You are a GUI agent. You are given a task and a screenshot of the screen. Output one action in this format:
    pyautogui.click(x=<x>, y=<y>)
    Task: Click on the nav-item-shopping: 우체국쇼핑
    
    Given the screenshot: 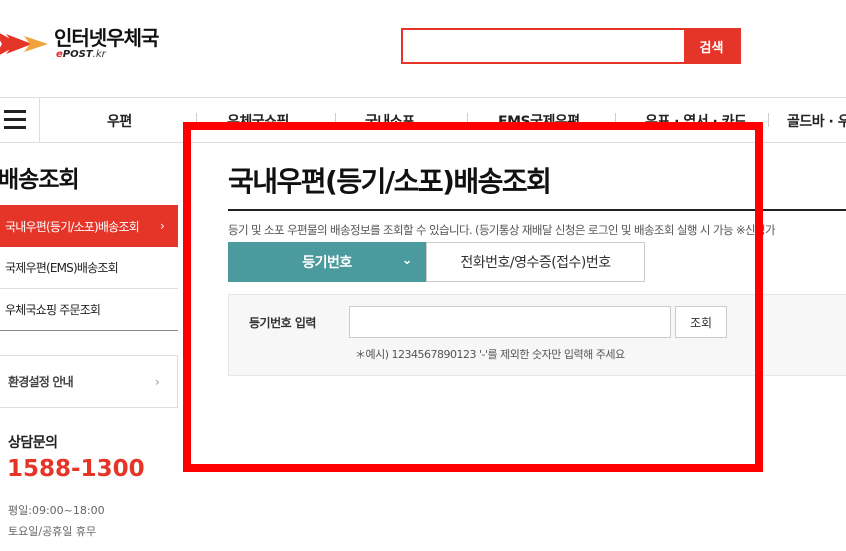 What is the action you would take?
    pyautogui.click(x=258, y=121)
    